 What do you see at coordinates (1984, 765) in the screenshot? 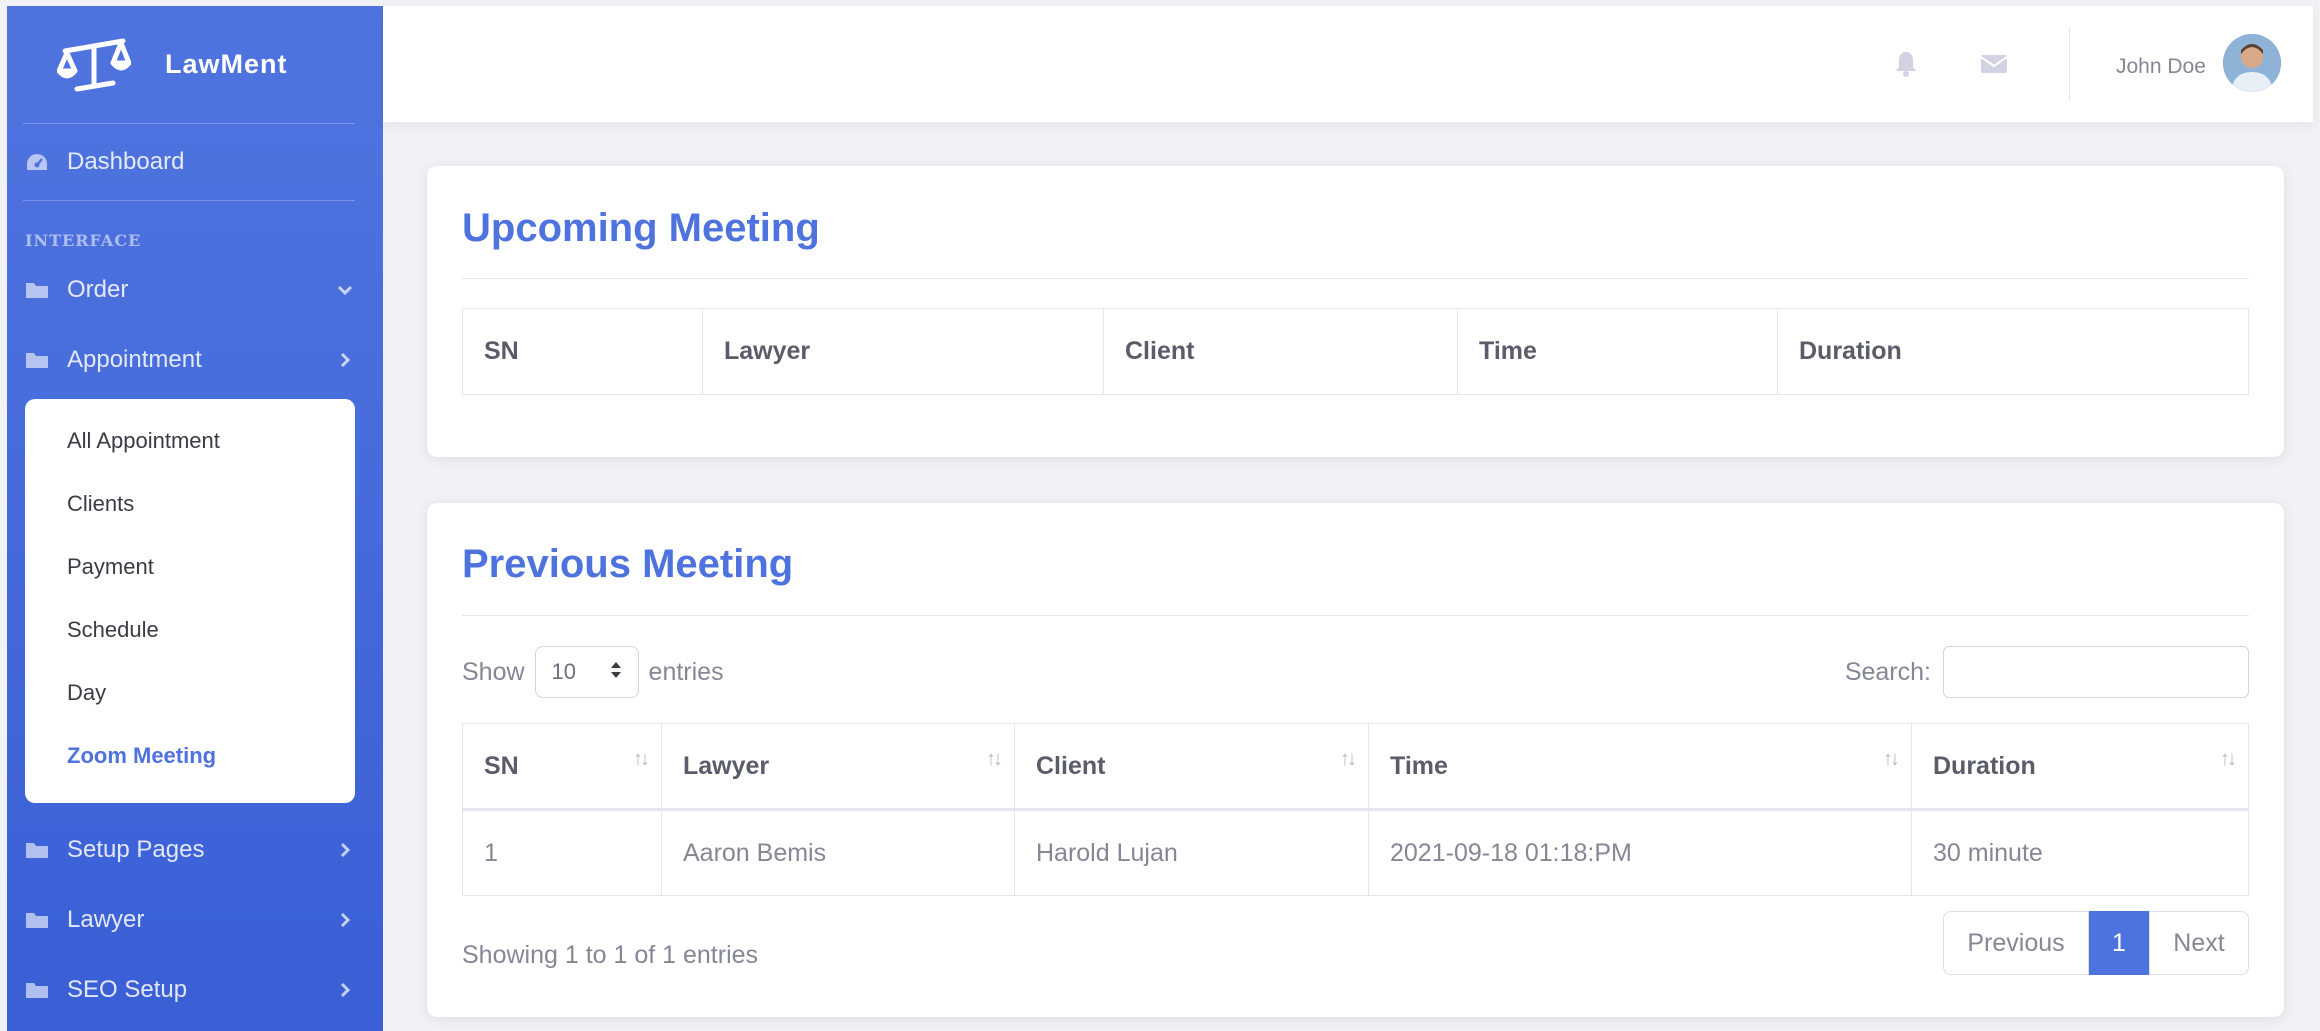
I see `column-header-label: Duration` at bounding box center [1984, 765].